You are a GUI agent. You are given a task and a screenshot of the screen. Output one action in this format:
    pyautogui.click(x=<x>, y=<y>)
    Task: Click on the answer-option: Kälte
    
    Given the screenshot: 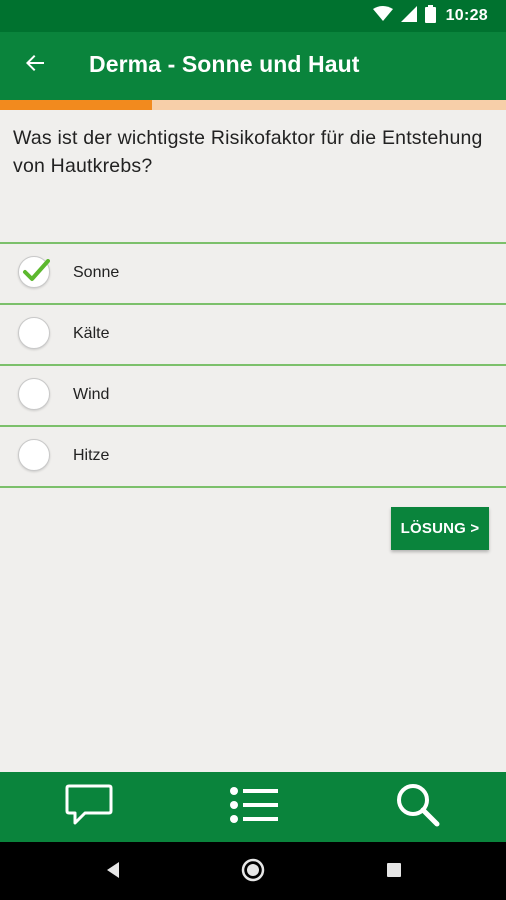 What is the action you would take?
    pyautogui.click(x=253, y=335)
    